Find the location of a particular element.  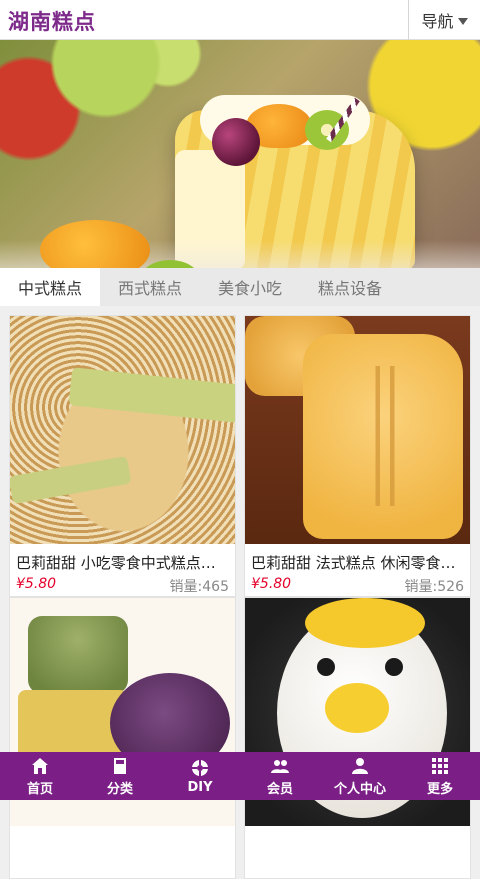

bottom-nav-label: 分类 is located at coordinates (119, 789).